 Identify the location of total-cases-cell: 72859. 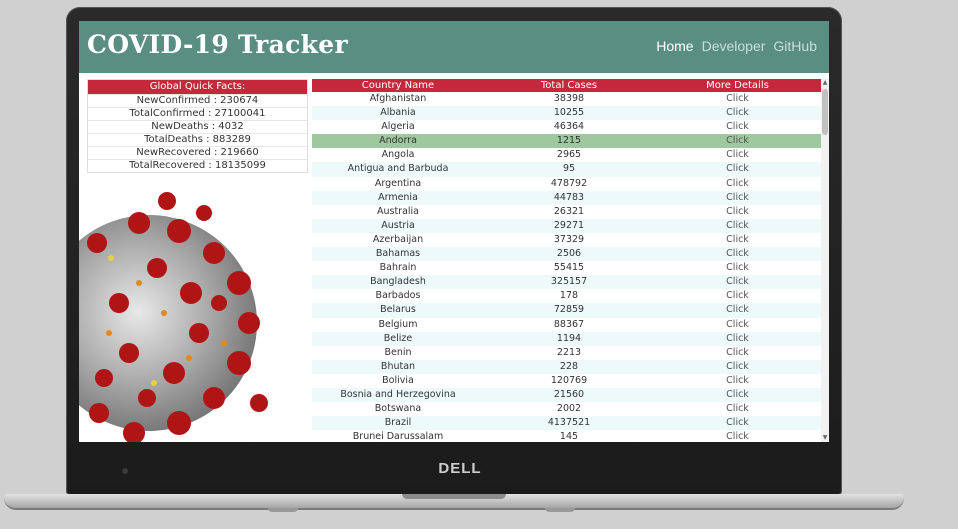
(569, 310).